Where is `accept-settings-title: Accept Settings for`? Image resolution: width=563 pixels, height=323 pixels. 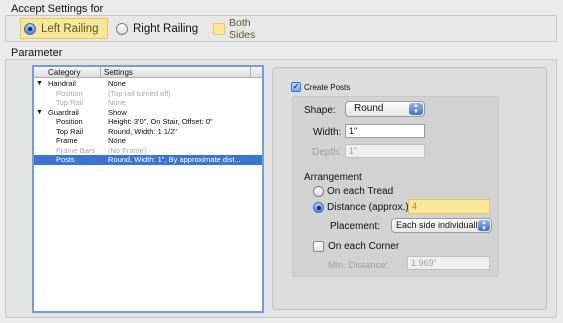
accept-settings-title: Accept Settings for is located at coordinates (57, 9).